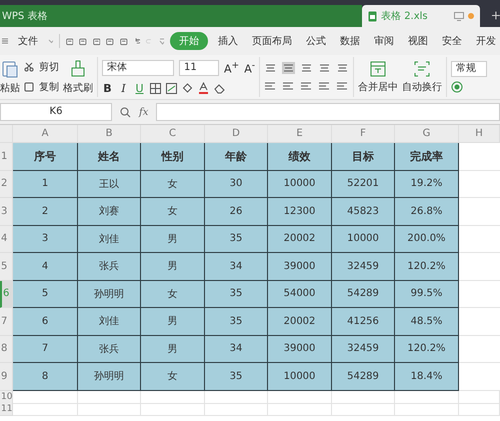  Describe the element at coordinates (228, 41) in the screenshot. I see `ribbon-tab: 插入` at that location.